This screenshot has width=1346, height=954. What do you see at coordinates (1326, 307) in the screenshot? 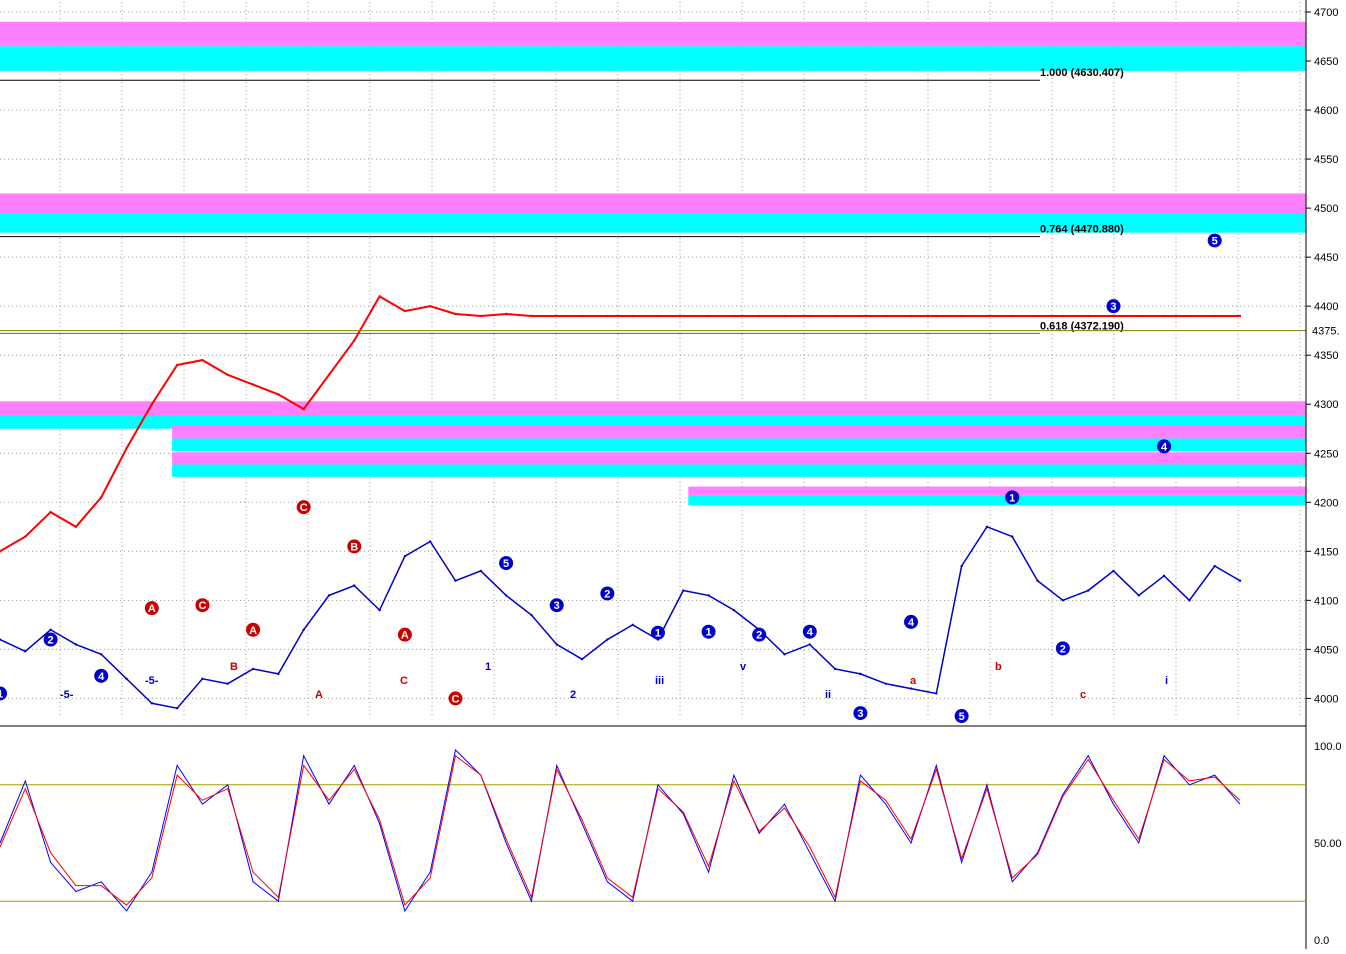
I see `tick-label: 4400` at bounding box center [1326, 307].